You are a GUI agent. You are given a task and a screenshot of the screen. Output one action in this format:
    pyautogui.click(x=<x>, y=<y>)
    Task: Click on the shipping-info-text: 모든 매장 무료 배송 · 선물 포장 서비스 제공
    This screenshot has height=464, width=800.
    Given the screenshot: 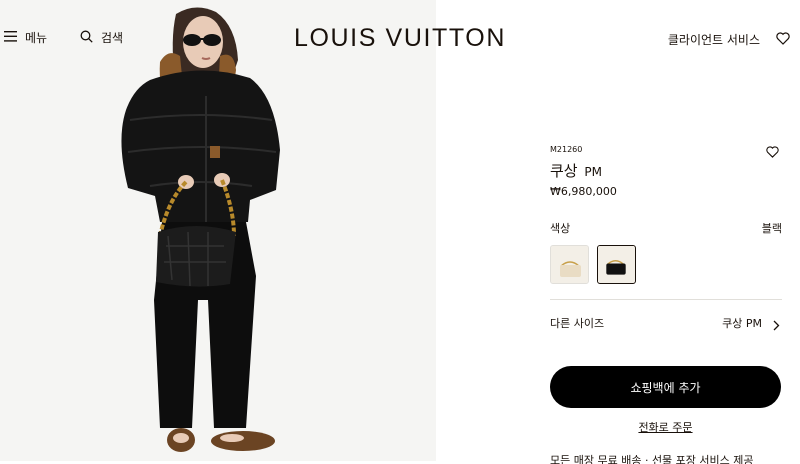 What is the action you would take?
    pyautogui.click(x=652, y=459)
    